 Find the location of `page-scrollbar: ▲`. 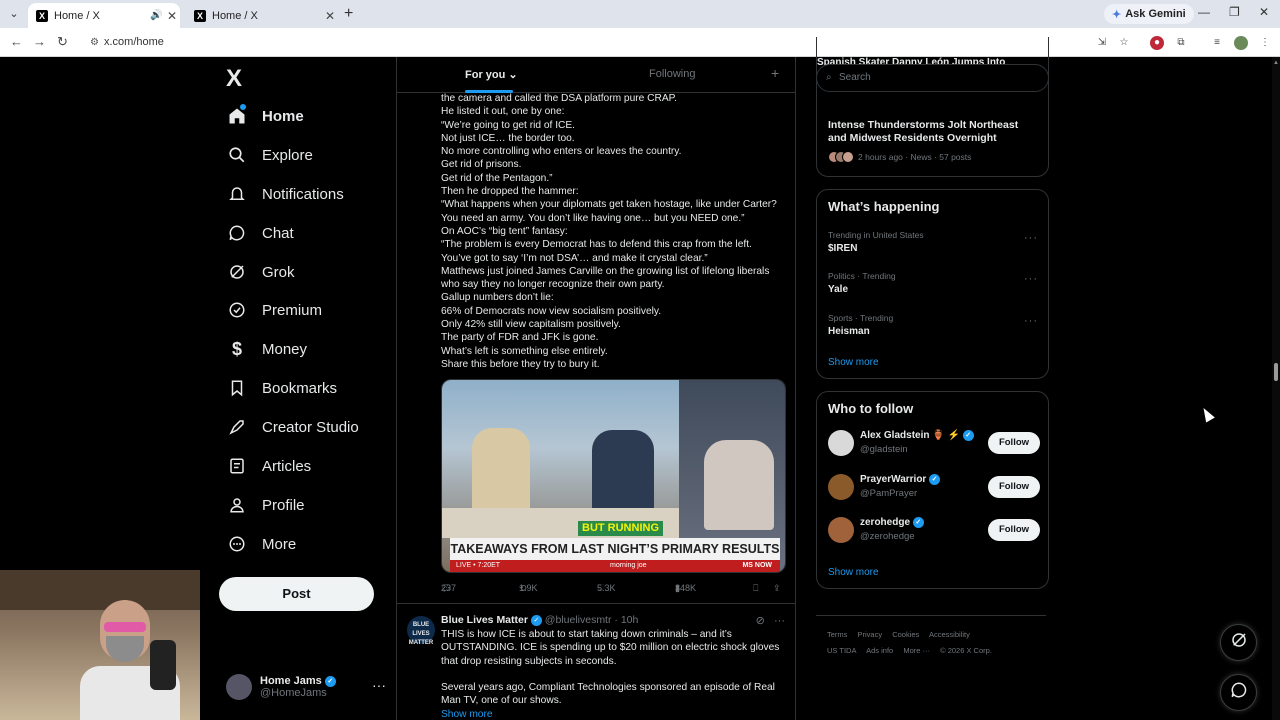

page-scrollbar: ▲ is located at coordinates (1276, 388).